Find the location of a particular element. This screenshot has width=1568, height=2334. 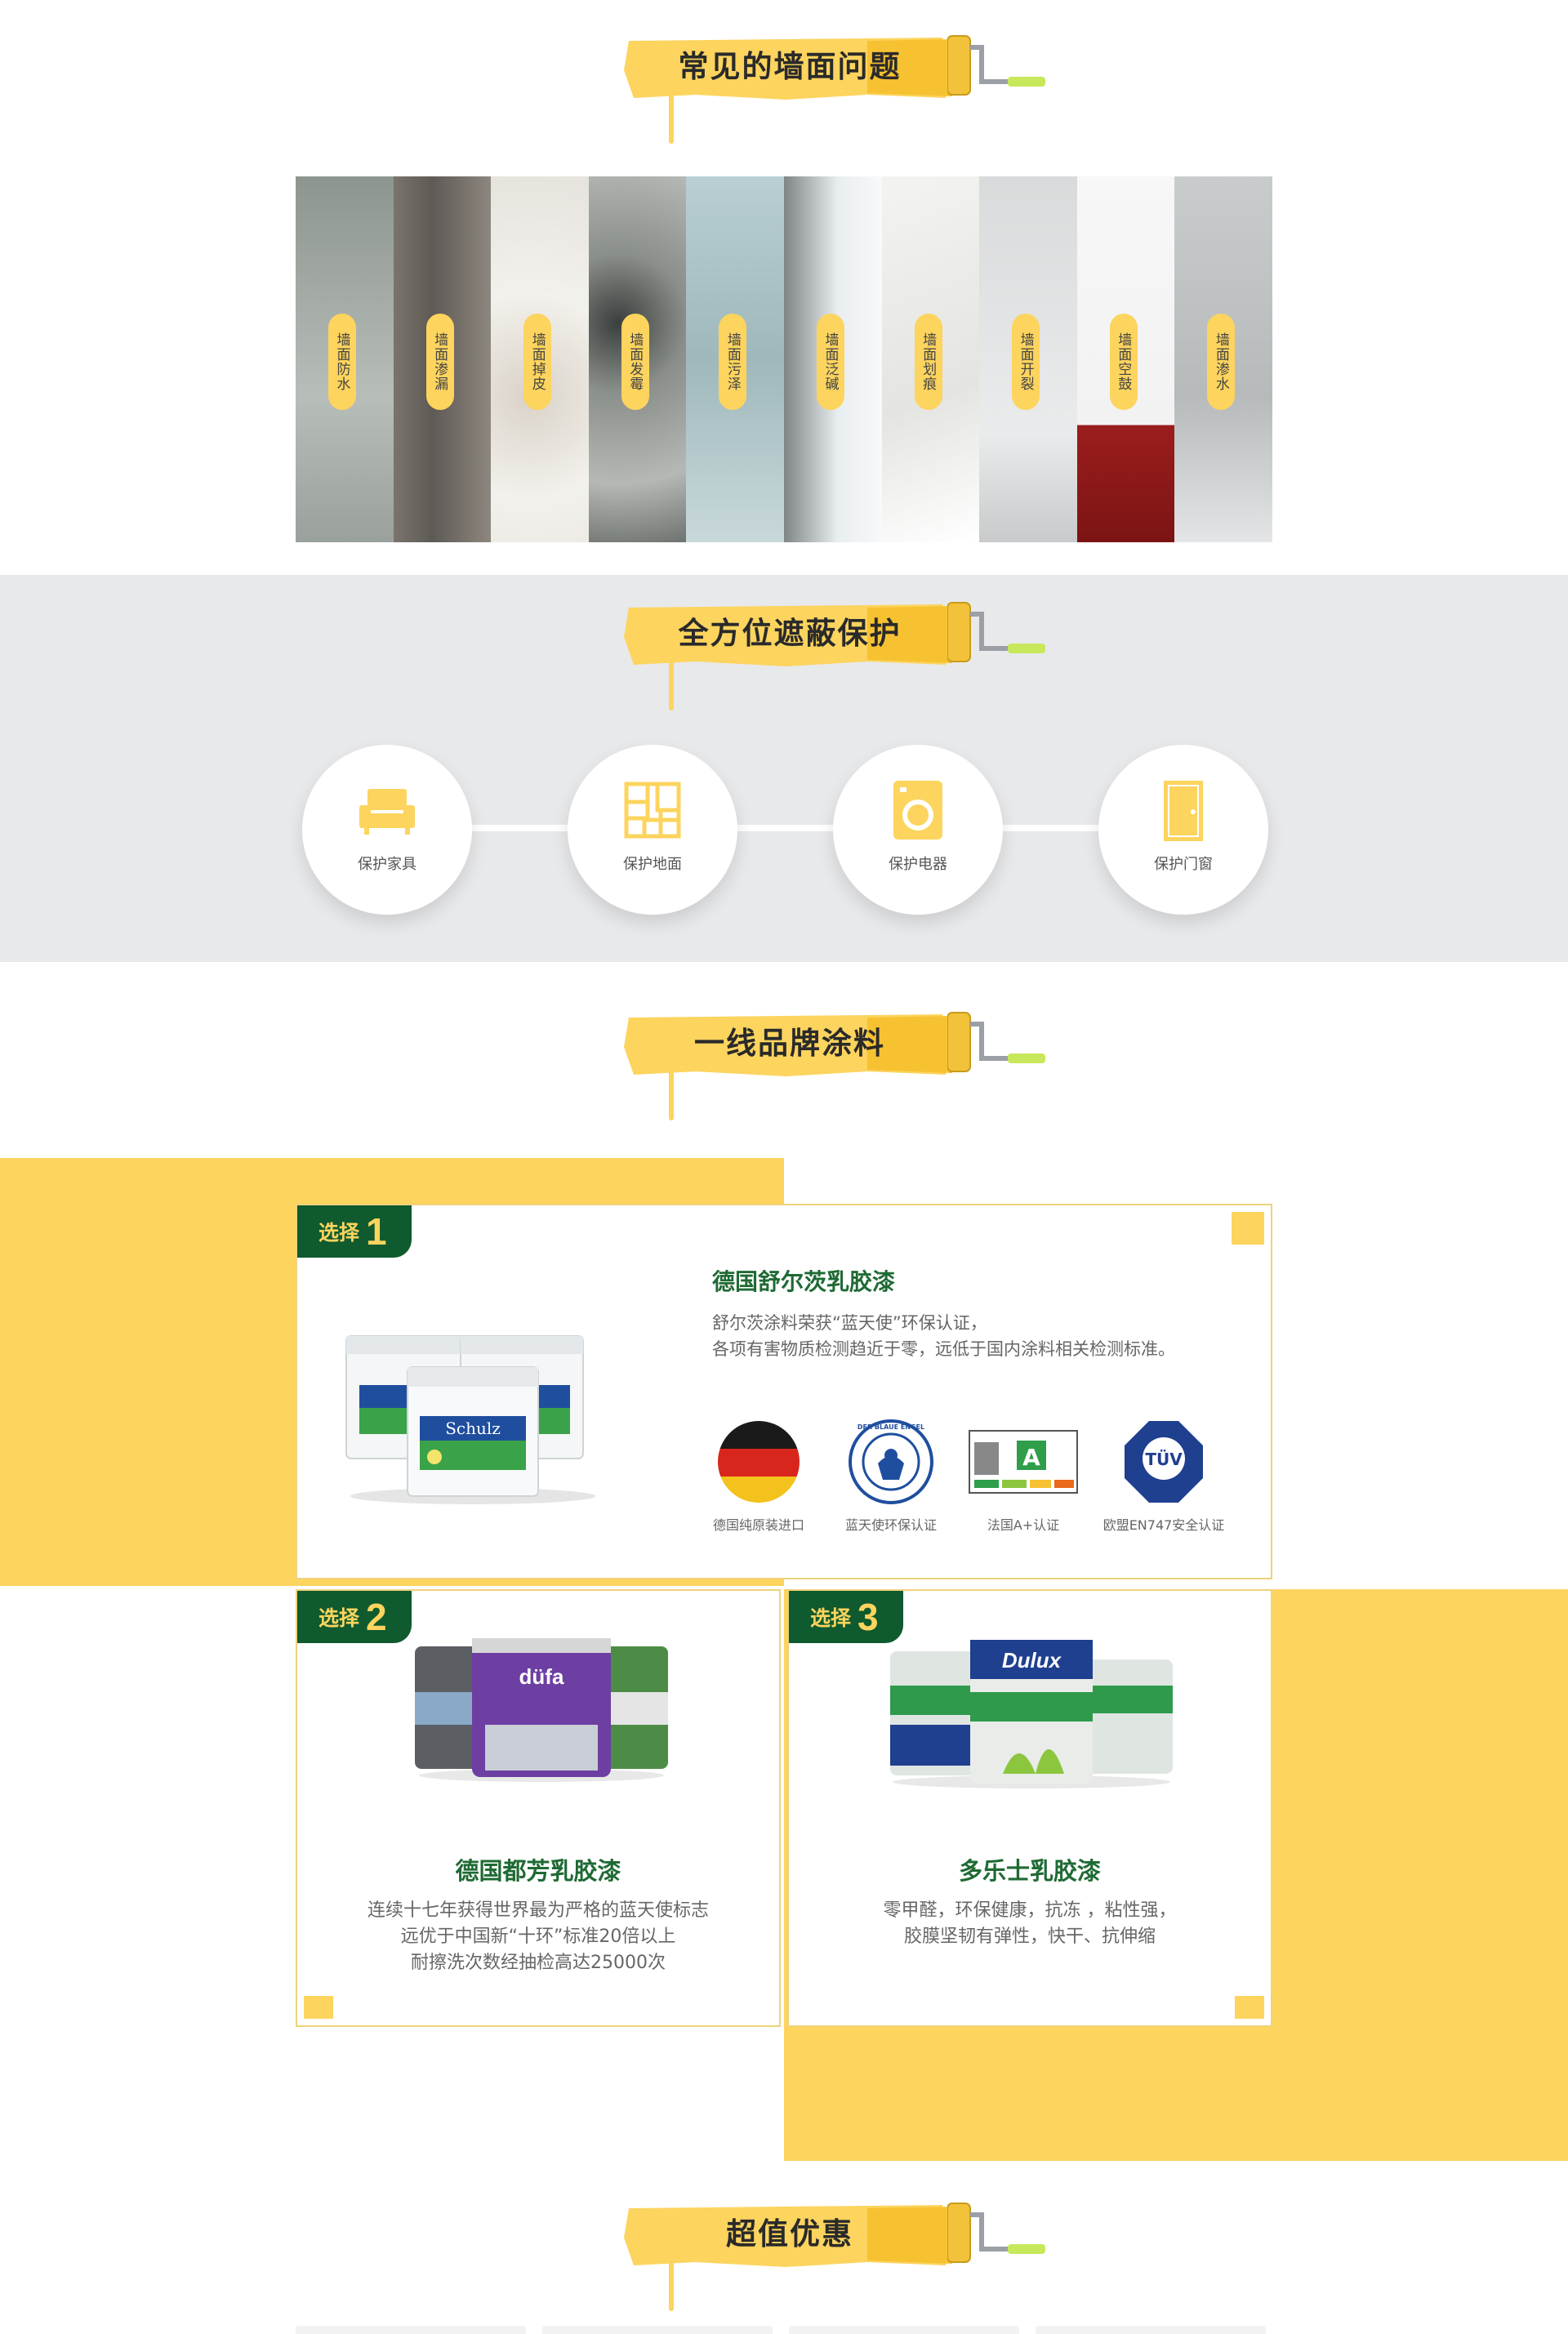

protect-label: 保护门窗 is located at coordinates (1183, 864).